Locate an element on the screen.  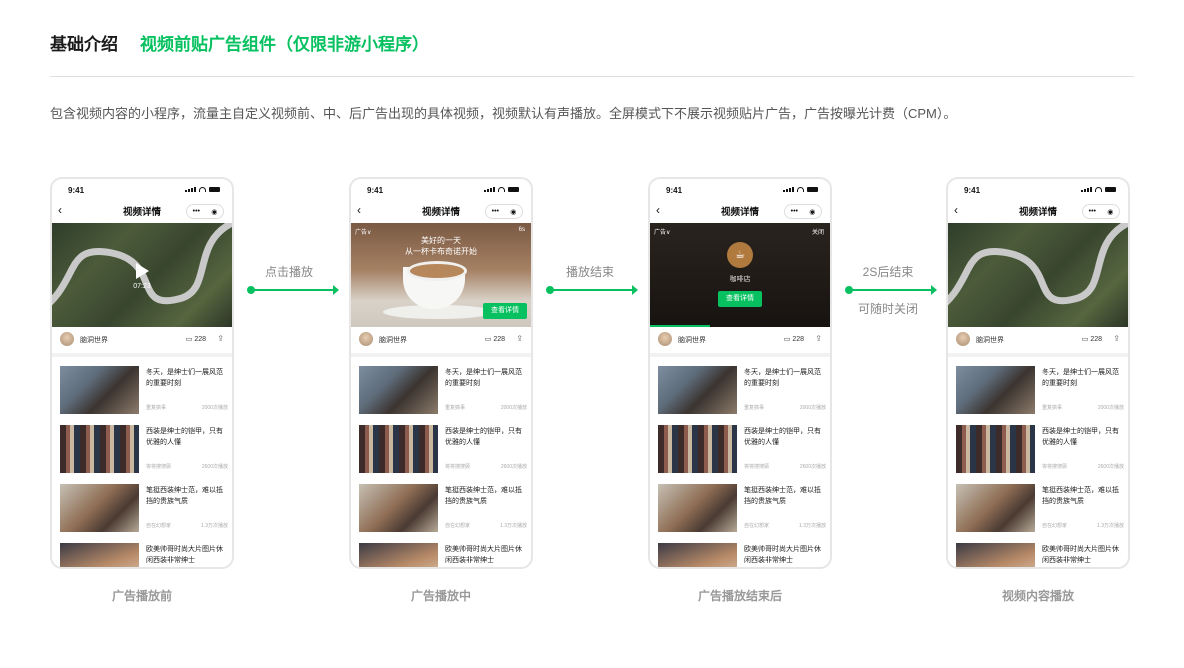
ad-countdown: 6s is located at coordinates (521, 230).